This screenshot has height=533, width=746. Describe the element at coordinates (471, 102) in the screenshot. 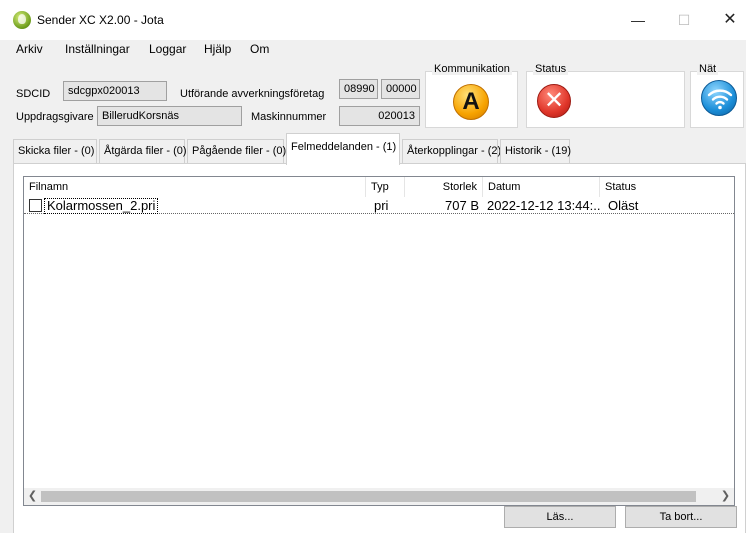

I see `alert-a-icon: A` at that location.